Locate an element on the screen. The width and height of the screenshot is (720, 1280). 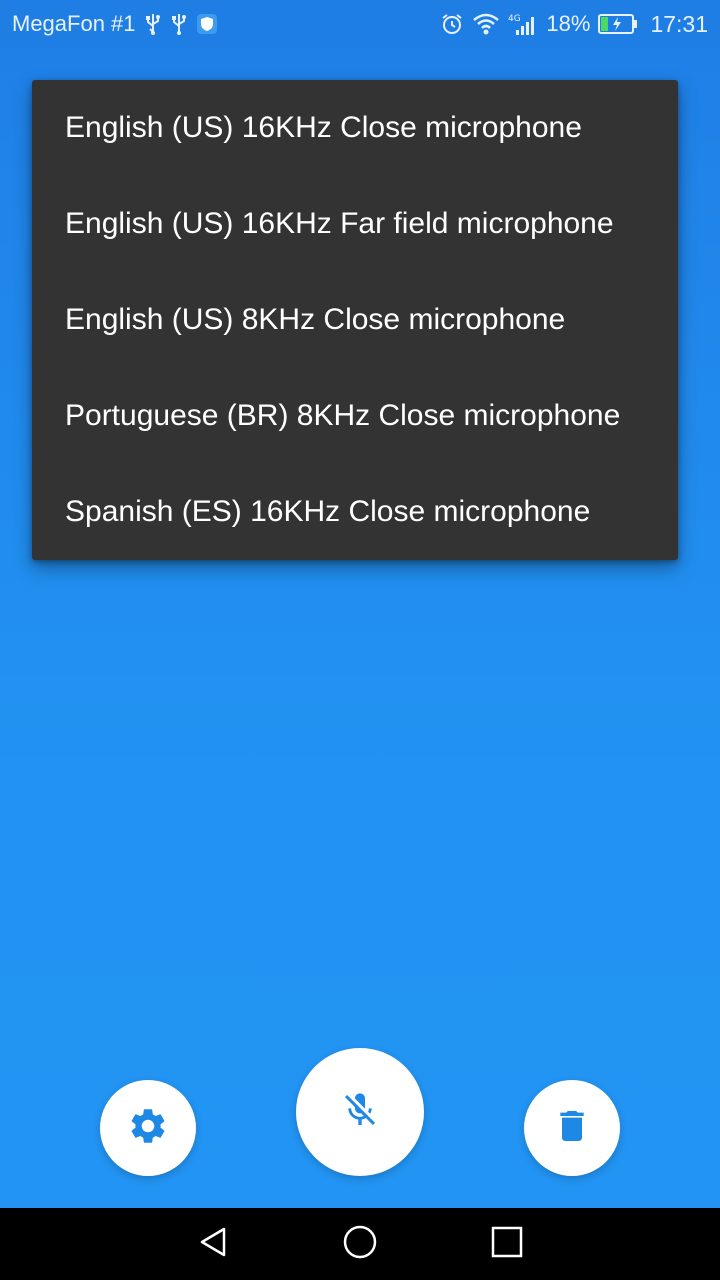
status-bar: MegaFon #1 4G 18% 17:31 is located at coordinates (360, 24).